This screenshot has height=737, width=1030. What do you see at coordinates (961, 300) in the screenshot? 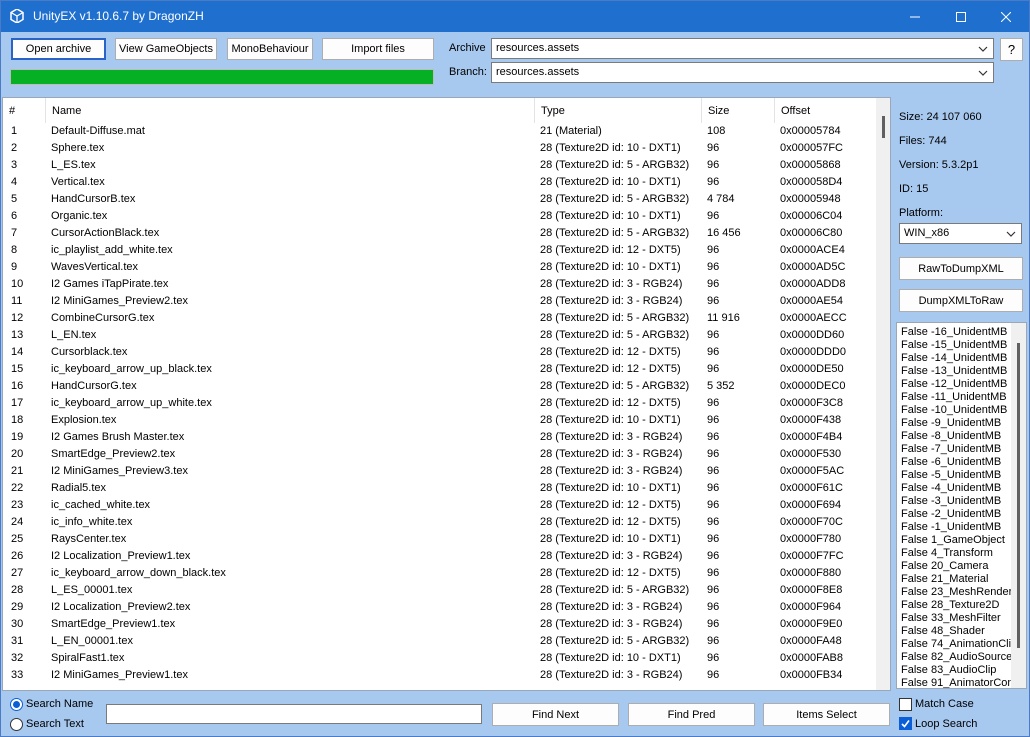
I see `dump-xml-to-raw-button: DumpXMLToRaw` at bounding box center [961, 300].